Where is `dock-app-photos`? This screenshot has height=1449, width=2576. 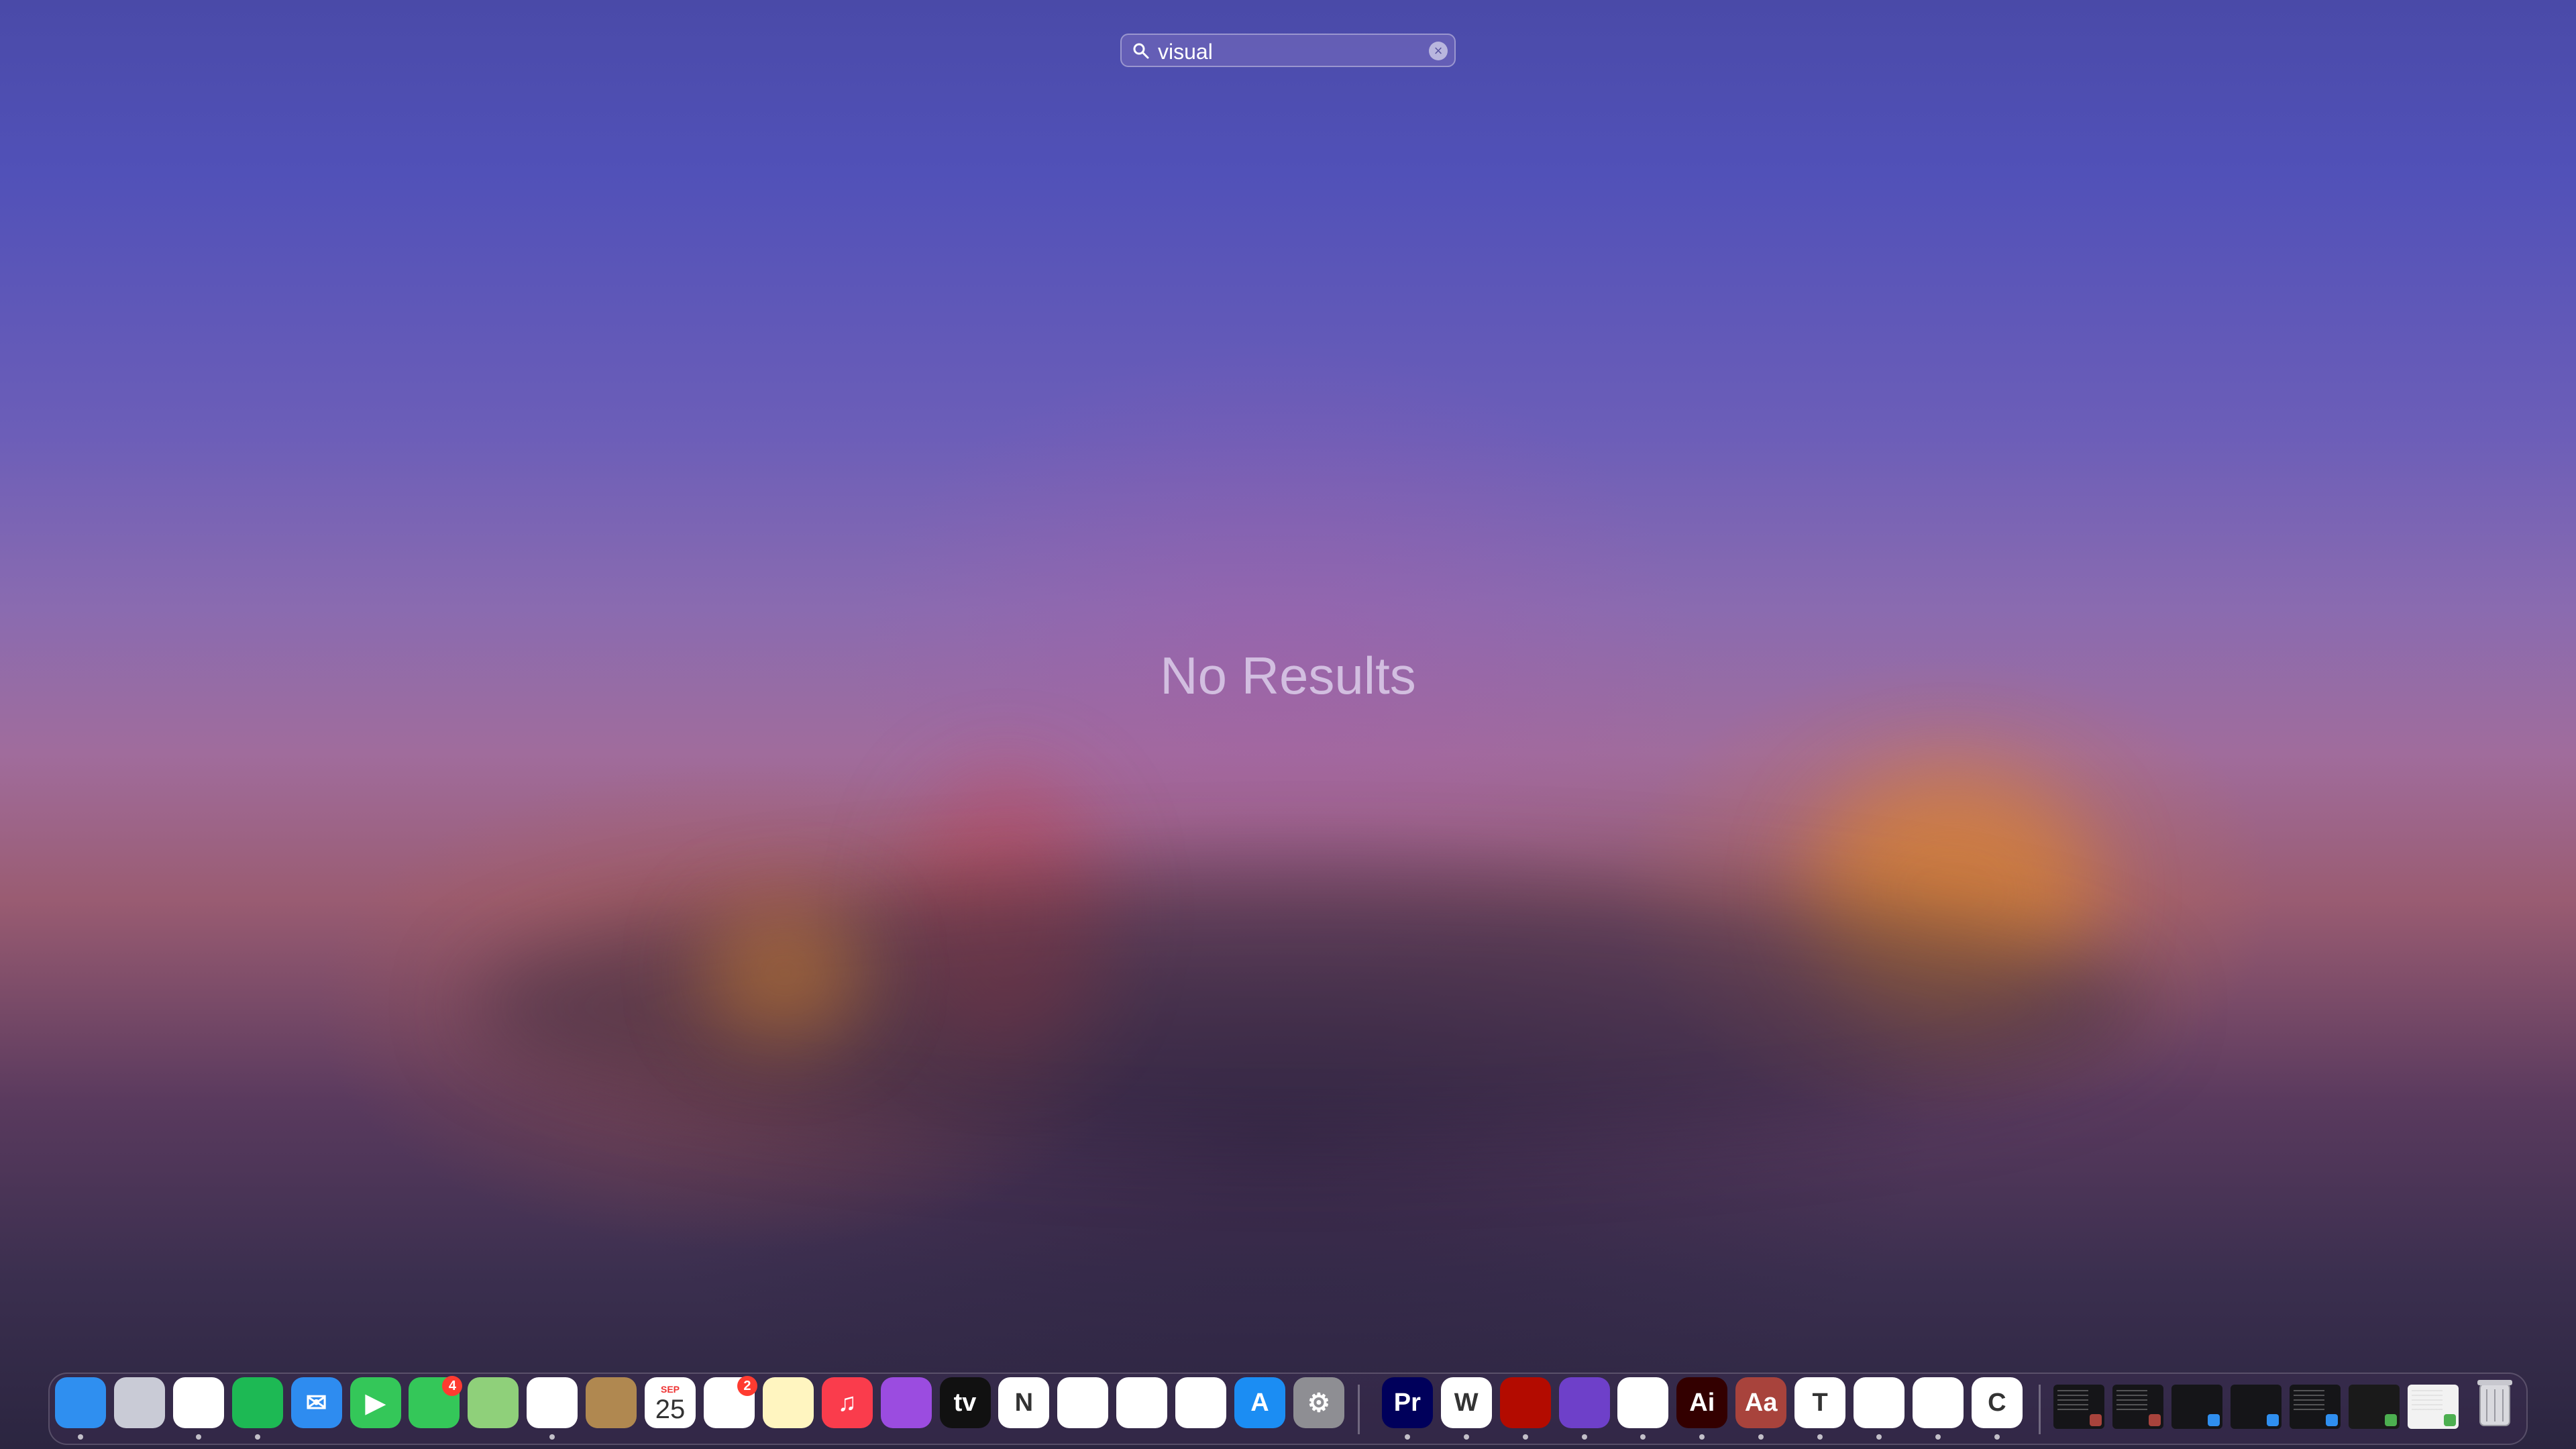
dock-app-photos is located at coordinates (552, 1402).